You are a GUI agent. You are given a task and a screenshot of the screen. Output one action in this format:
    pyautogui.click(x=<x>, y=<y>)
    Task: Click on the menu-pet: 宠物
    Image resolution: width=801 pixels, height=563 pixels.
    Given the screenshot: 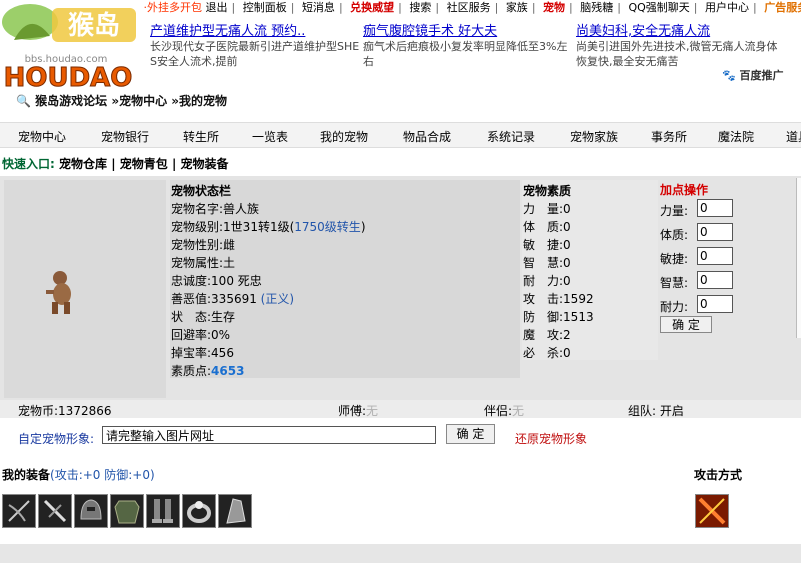 What is the action you would take?
    pyautogui.click(x=554, y=8)
    